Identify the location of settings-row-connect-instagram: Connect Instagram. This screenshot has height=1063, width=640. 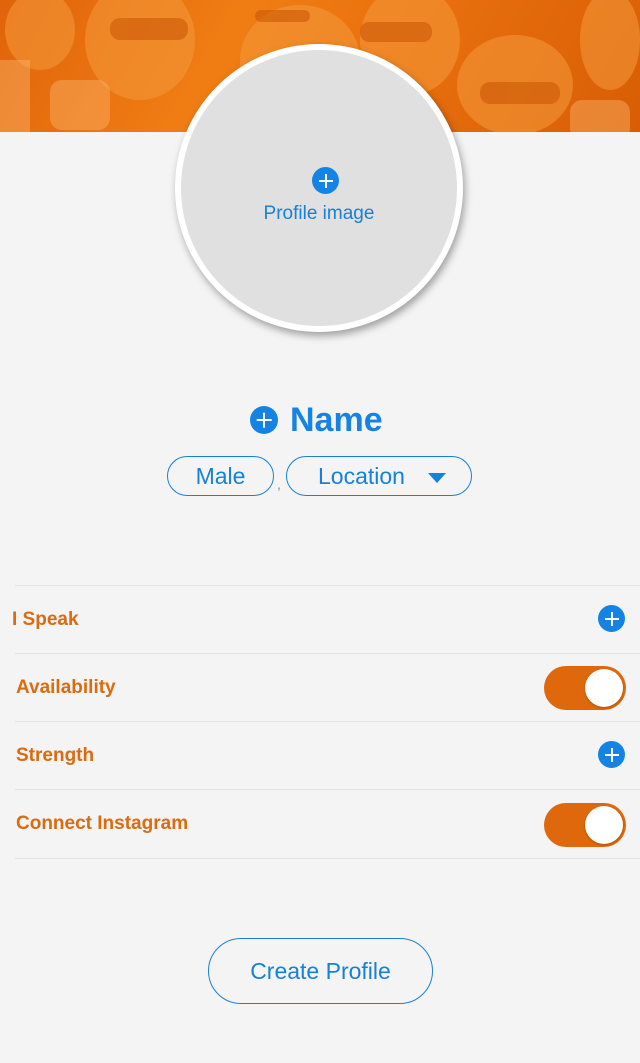
(327, 824).